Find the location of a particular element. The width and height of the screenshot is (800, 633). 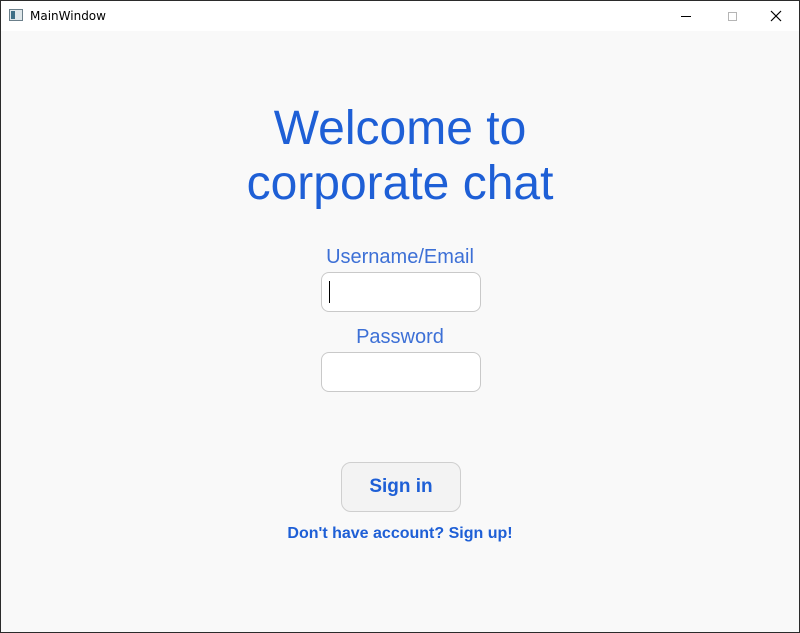

maximize-icon is located at coordinates (732, 16).